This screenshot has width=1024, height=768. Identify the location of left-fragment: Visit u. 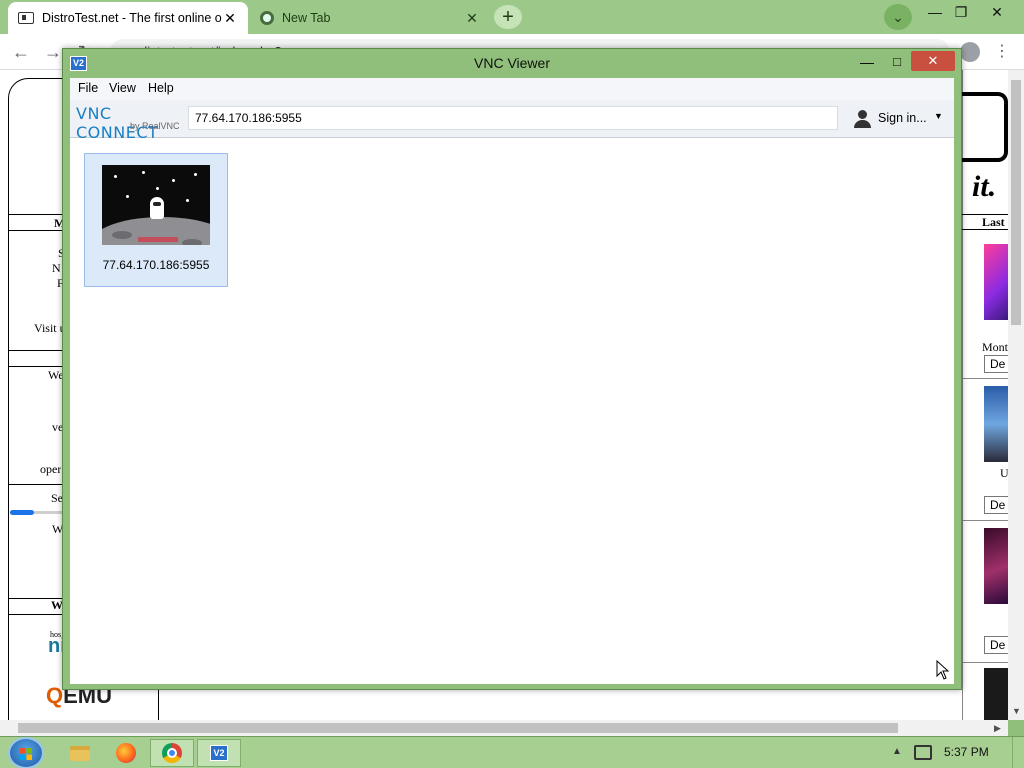
(50, 328).